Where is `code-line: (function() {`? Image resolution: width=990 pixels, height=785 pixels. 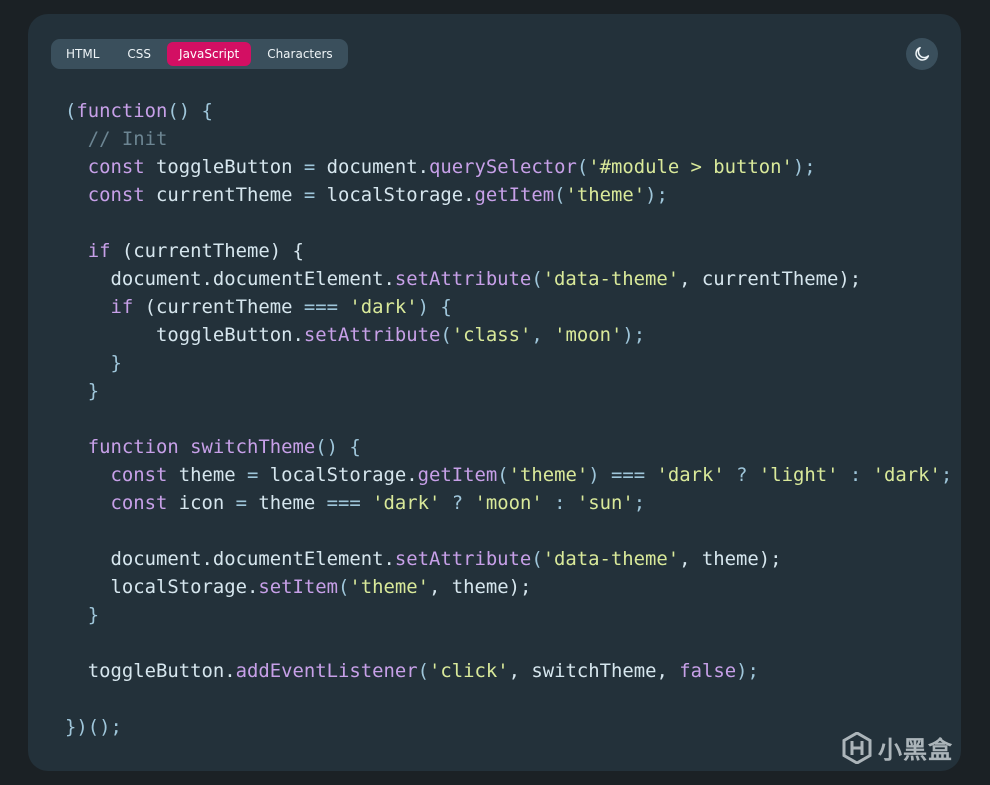
code-line: (function() { is located at coordinates (508, 111).